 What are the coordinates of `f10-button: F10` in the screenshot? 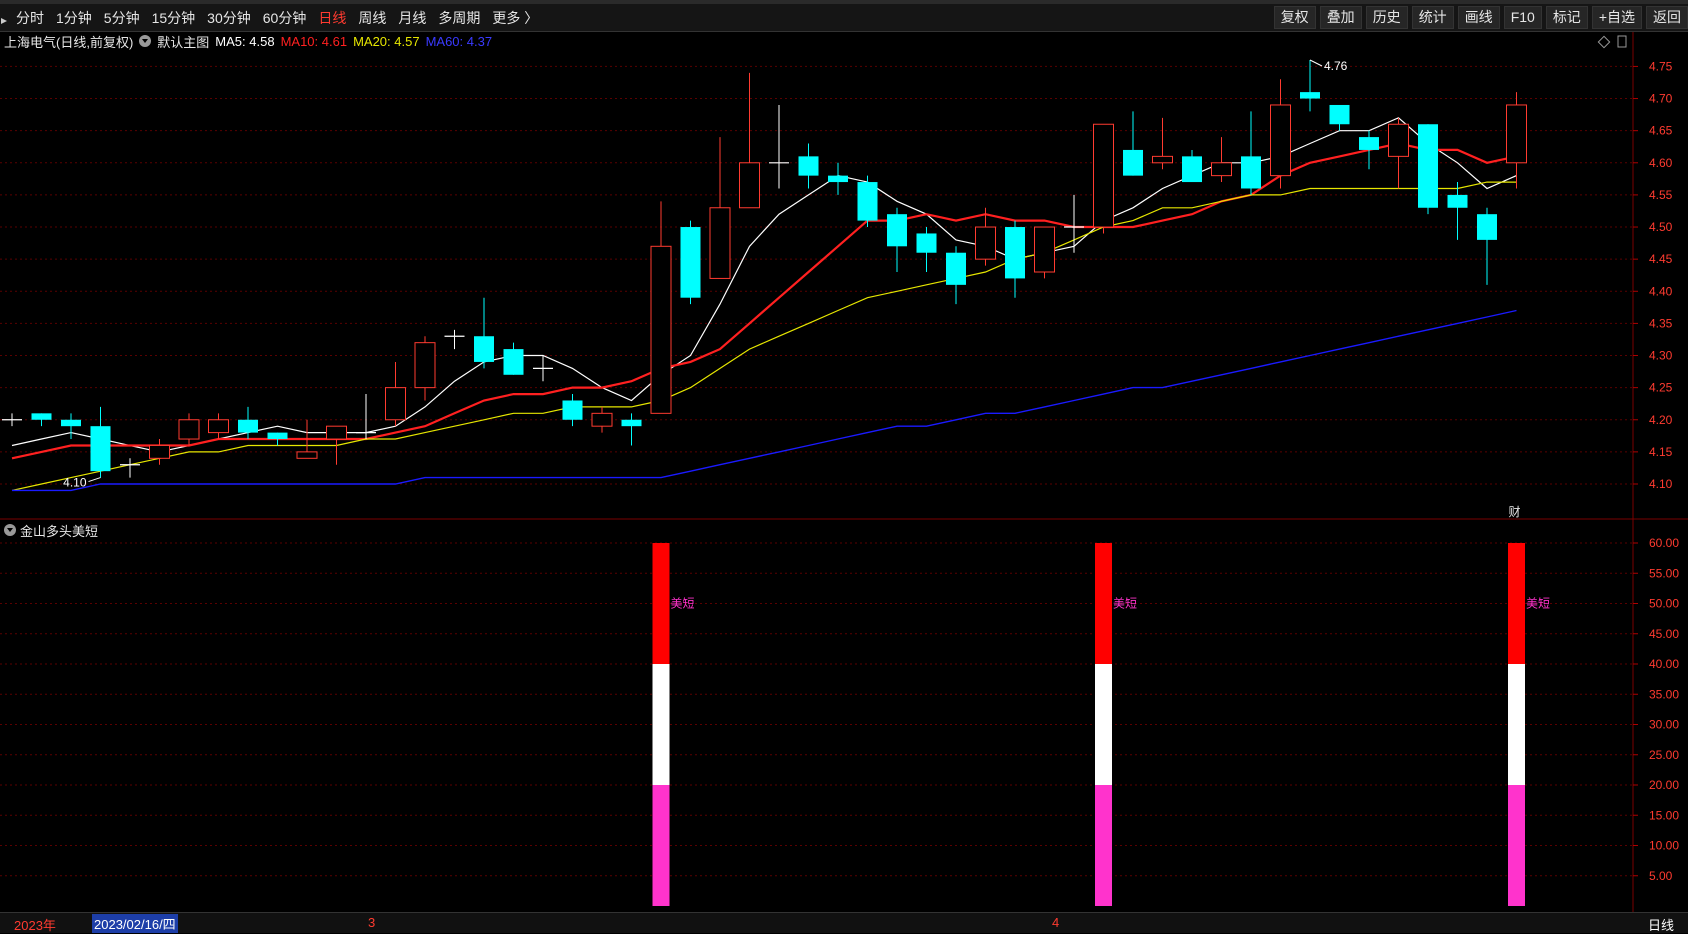 It's located at (1522, 17).